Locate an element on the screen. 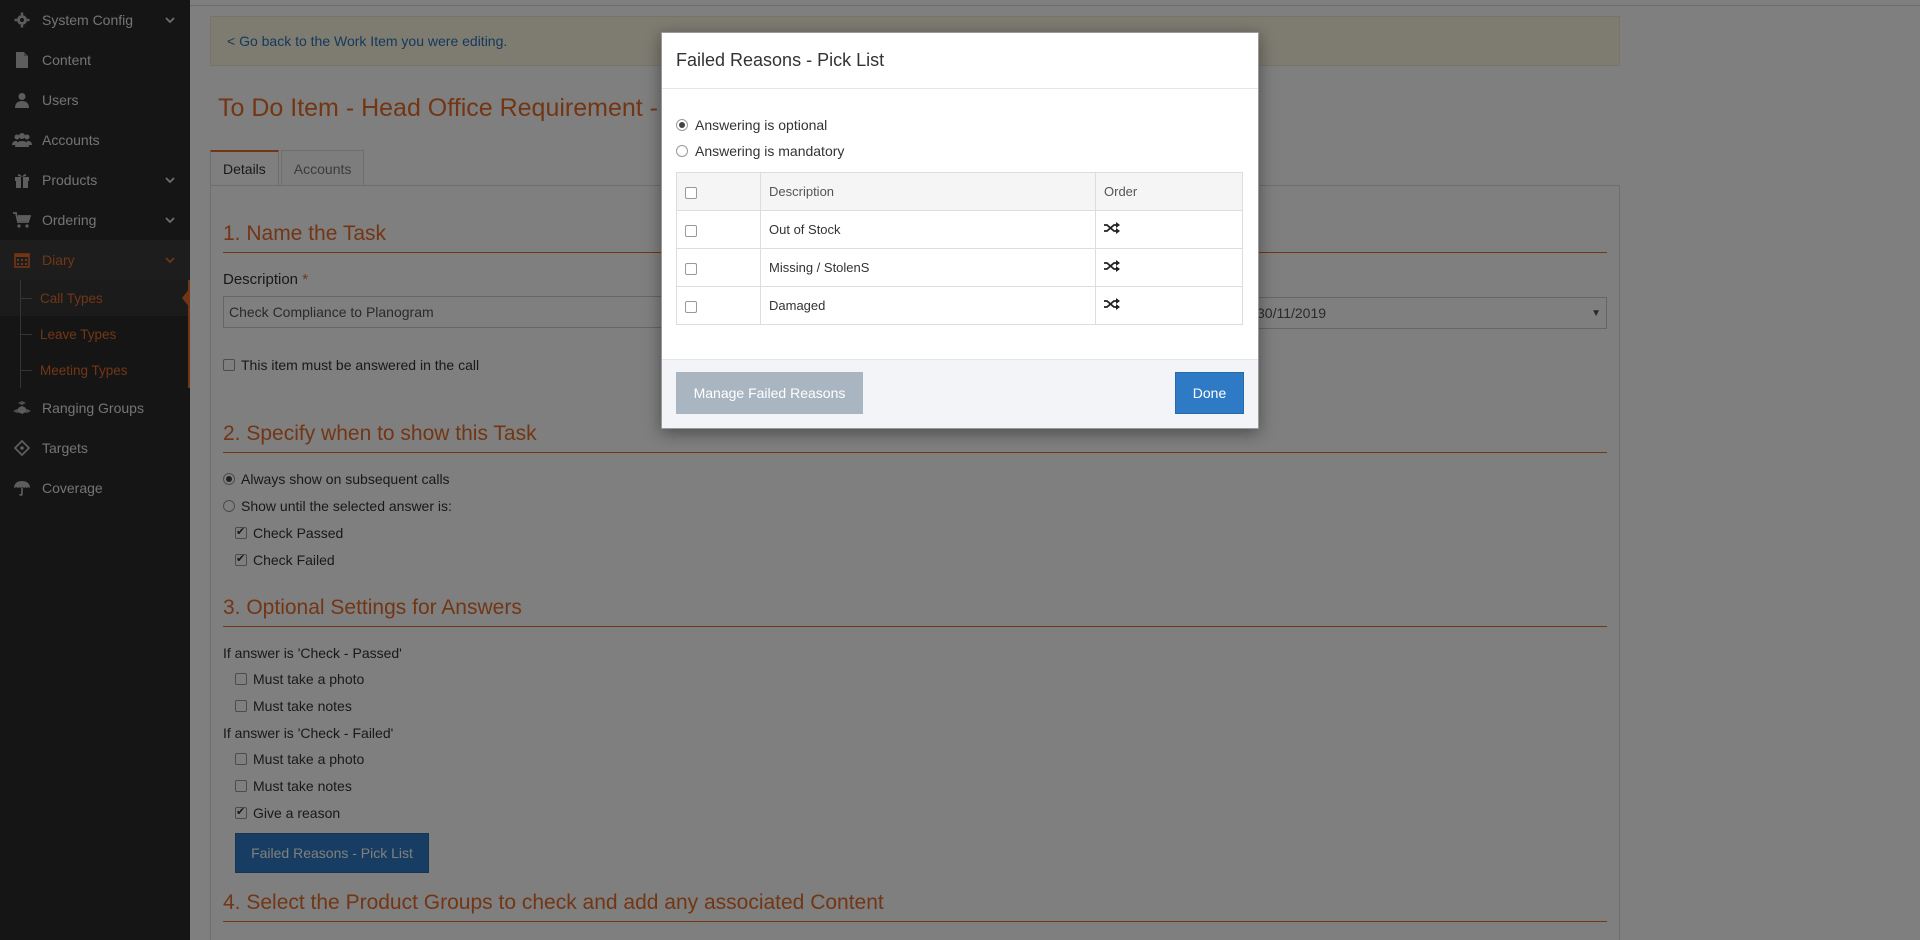  select-all-checkbox is located at coordinates (691, 192).